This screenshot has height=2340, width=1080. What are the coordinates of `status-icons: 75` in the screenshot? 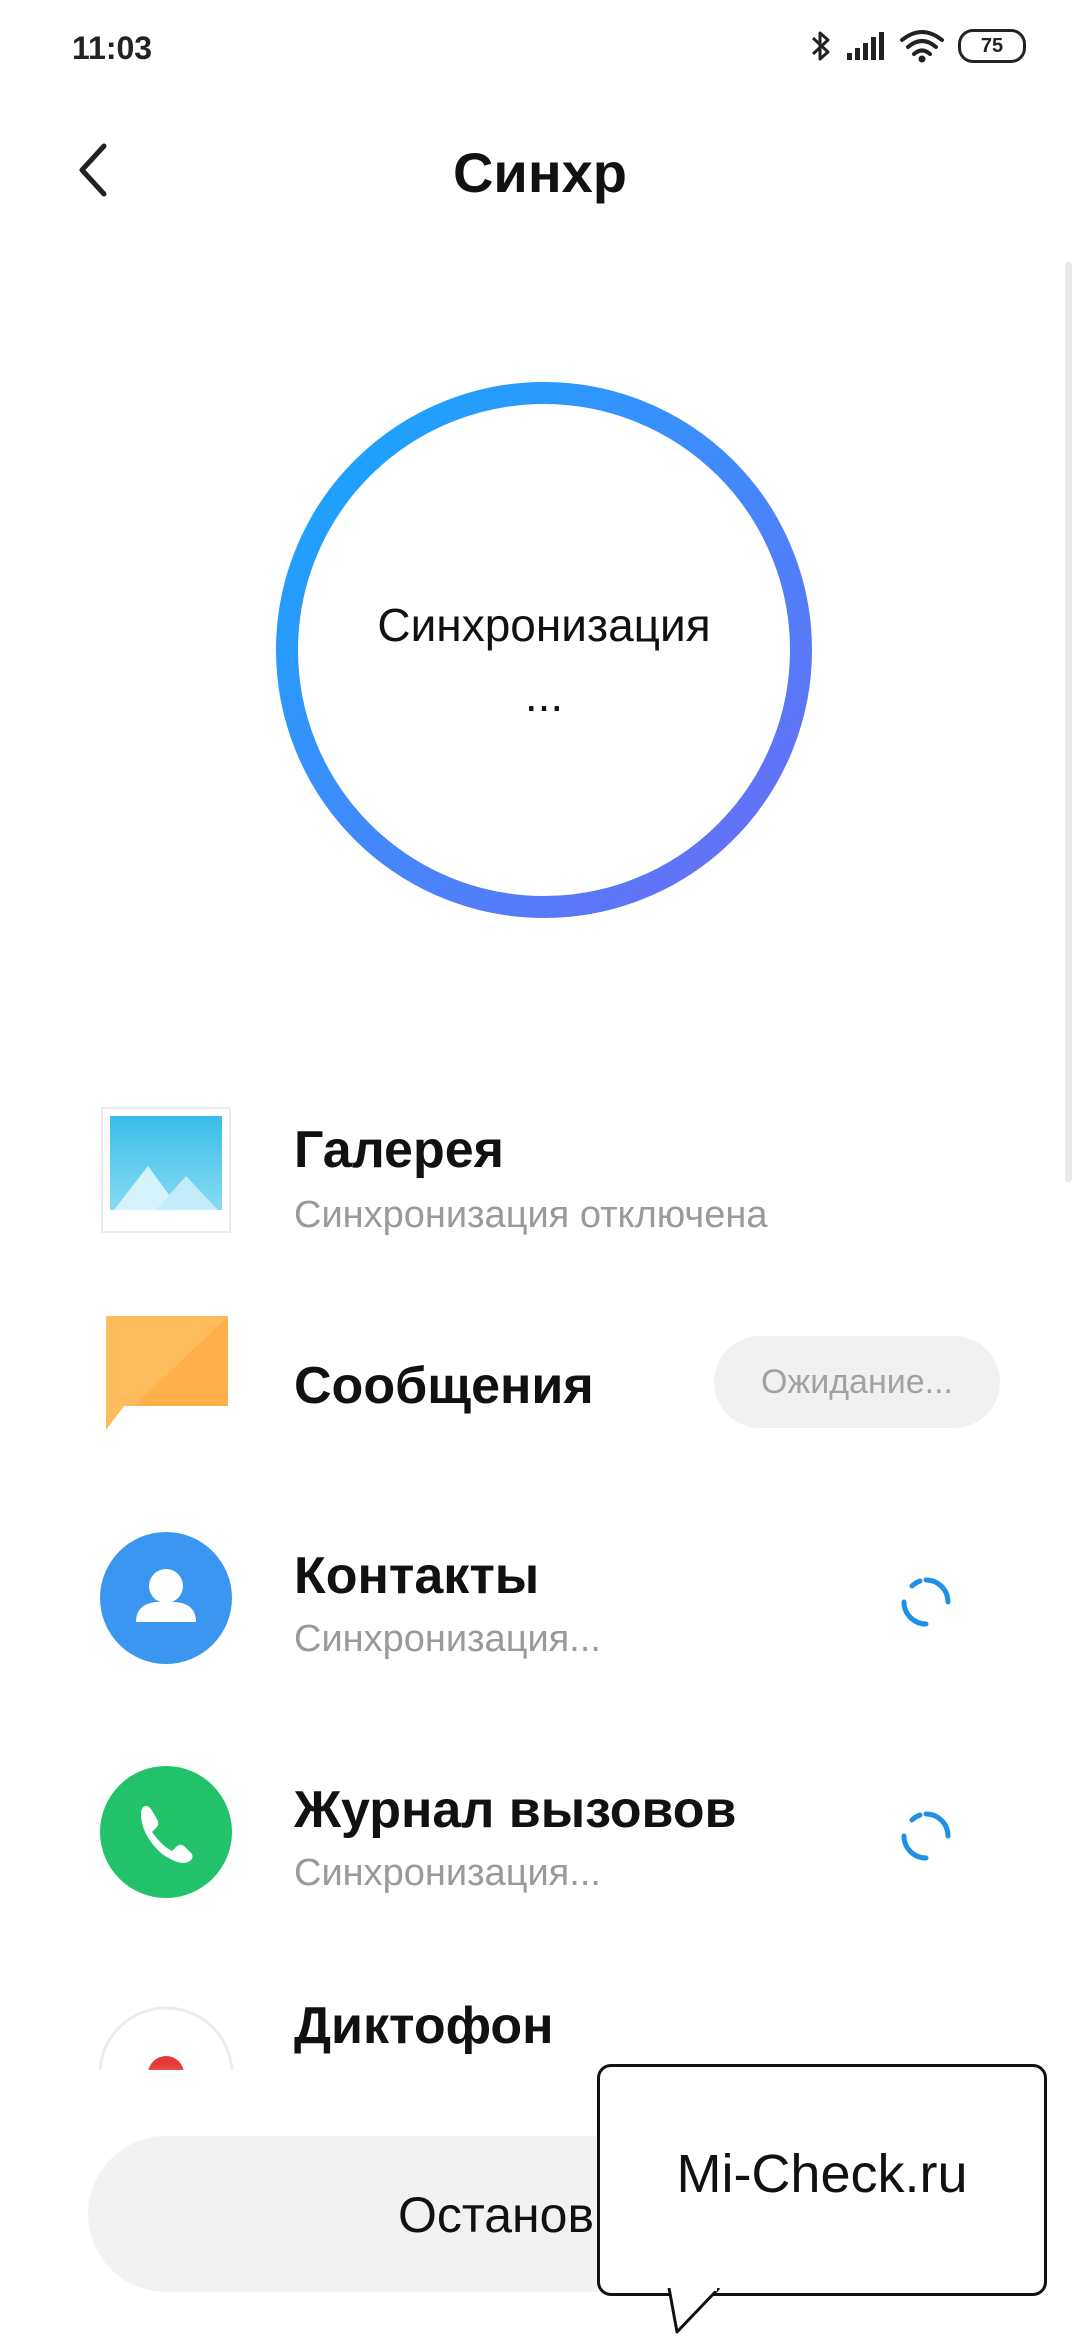 It's located at (918, 46).